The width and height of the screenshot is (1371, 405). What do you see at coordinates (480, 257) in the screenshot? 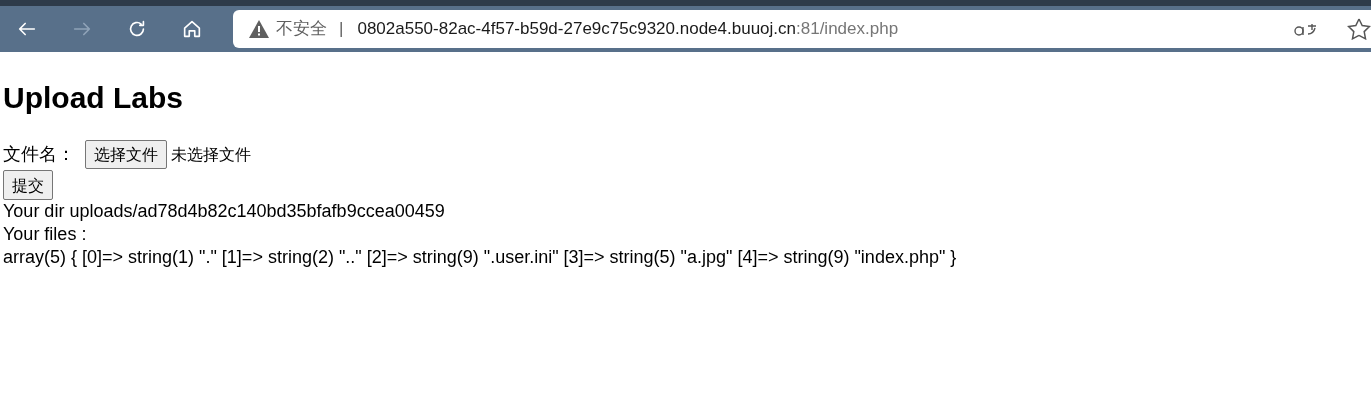
I see `output-text: array(5) { [0]=> string(1) "." [1]=> string(2) ".." [2]=> string(9) ".user.ini" [3]=> string(5) "a.jpg" [4]=> string(9) "index.php" }` at bounding box center [480, 257].